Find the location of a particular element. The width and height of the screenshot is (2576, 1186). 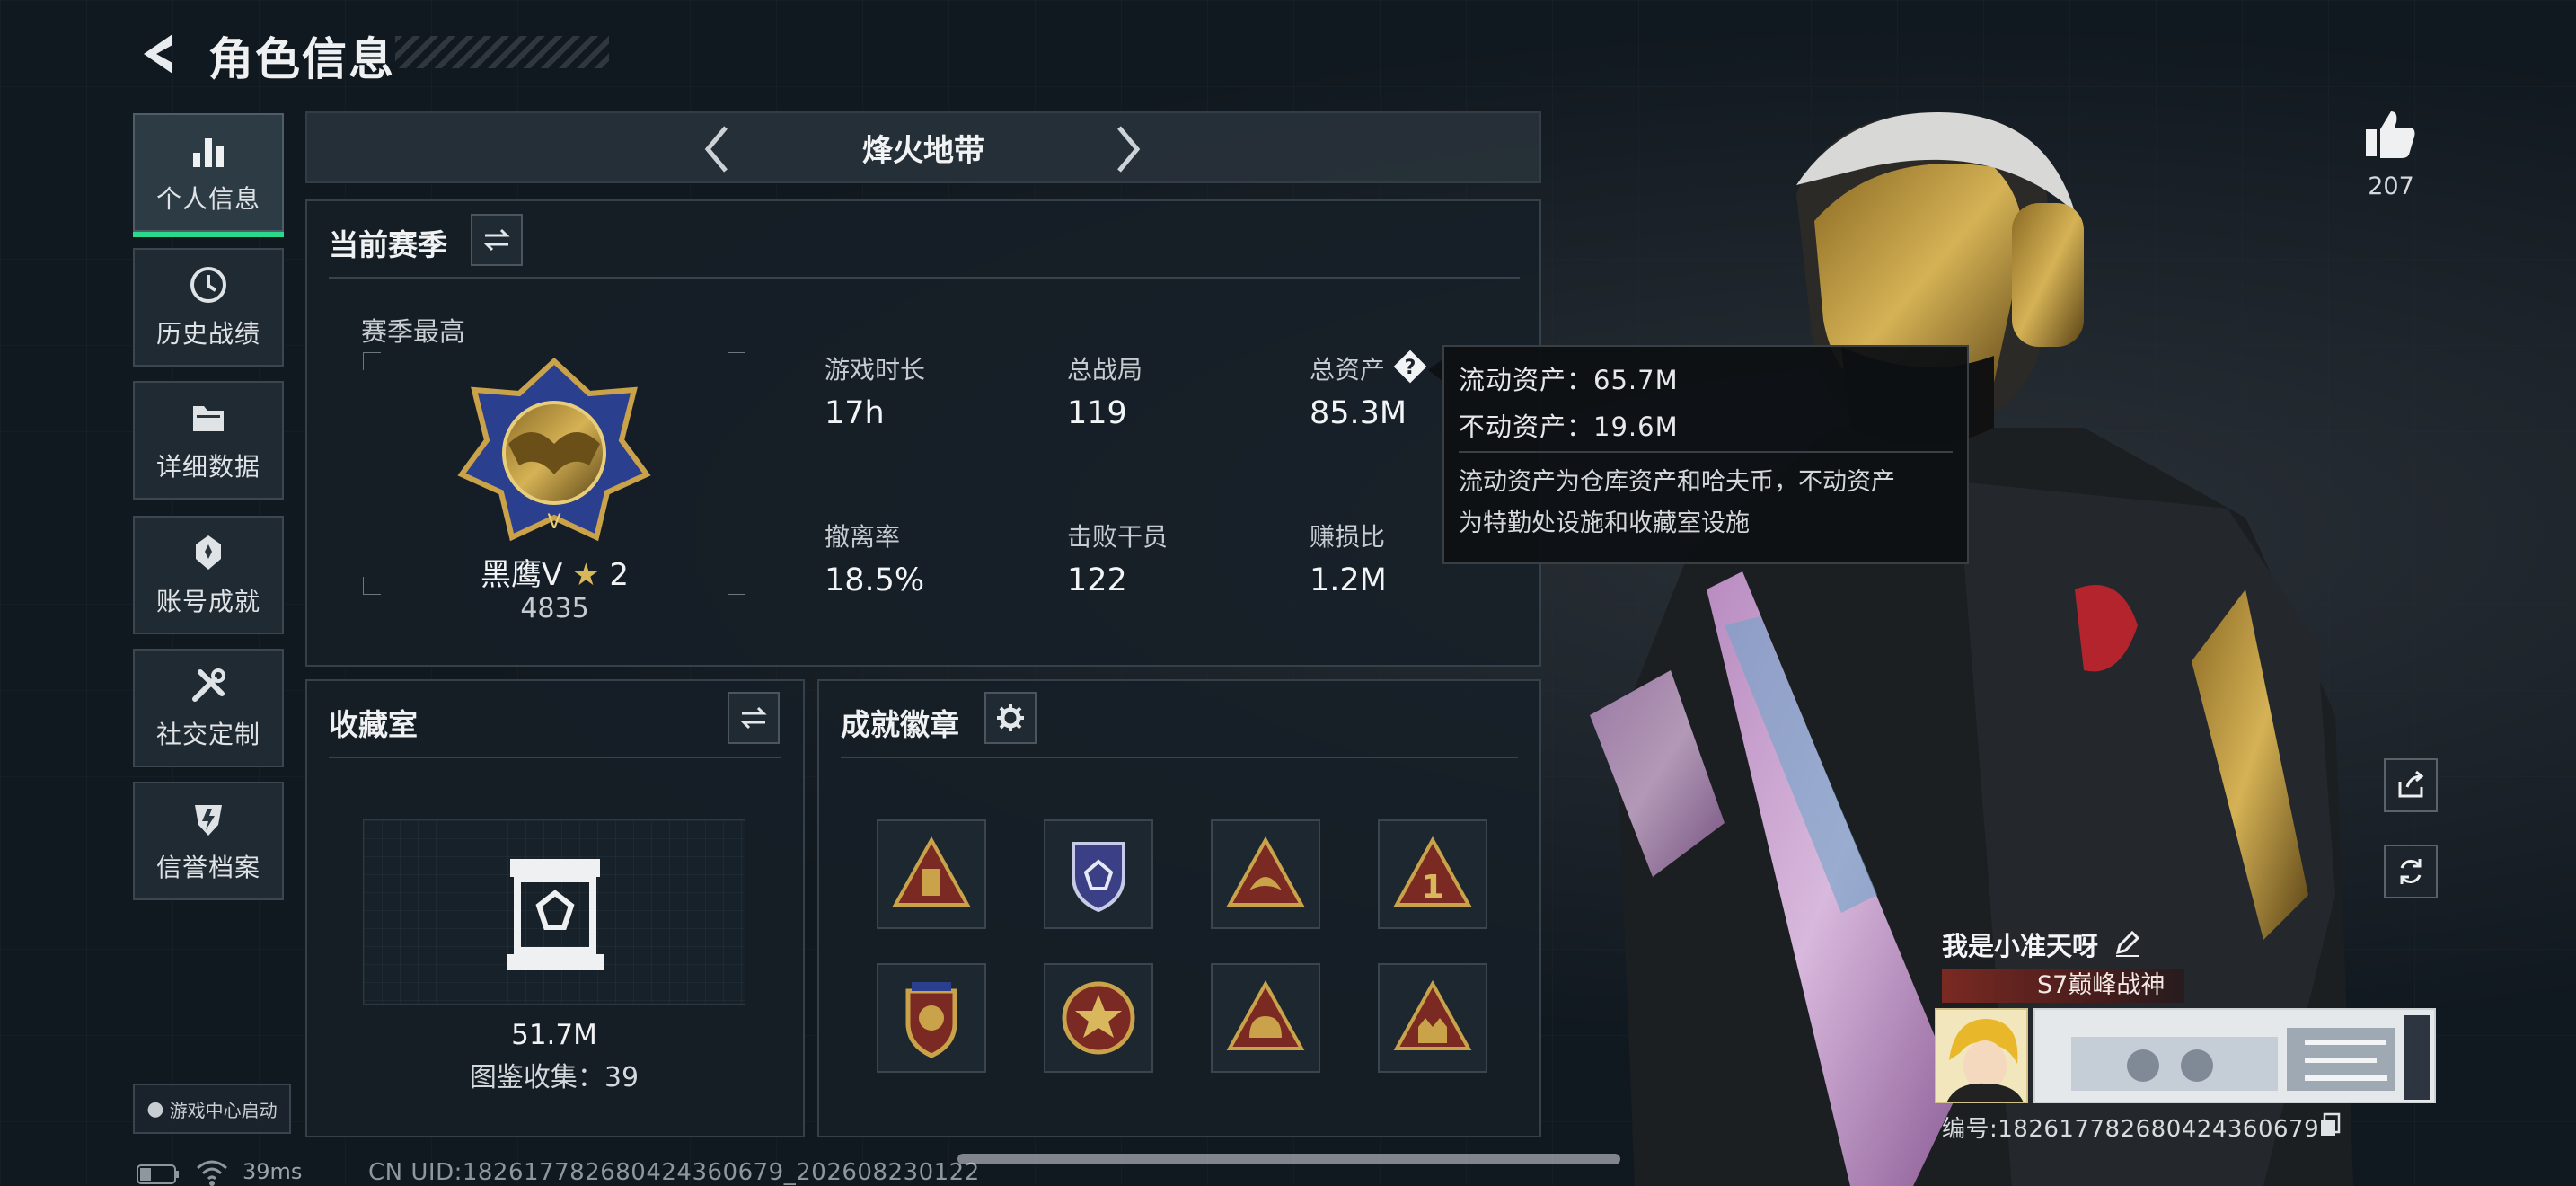

sidebar-item-achievements: 账号成就 is located at coordinates (208, 575).